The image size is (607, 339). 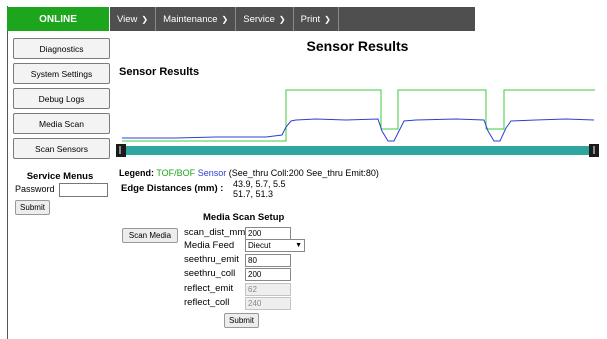 I want to click on media-feed-label: Media Feed, so click(x=209, y=245).